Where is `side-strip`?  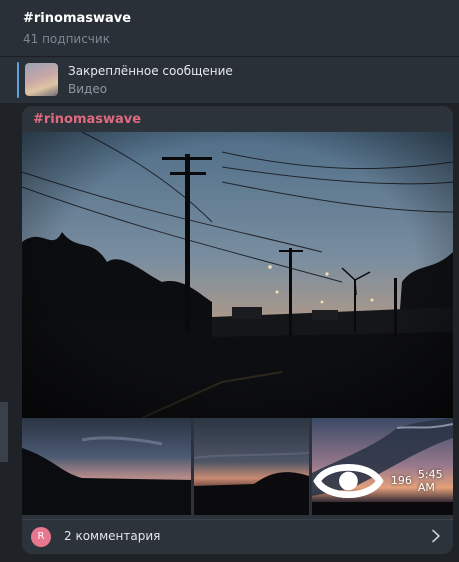
side-strip is located at coordinates (4, 432).